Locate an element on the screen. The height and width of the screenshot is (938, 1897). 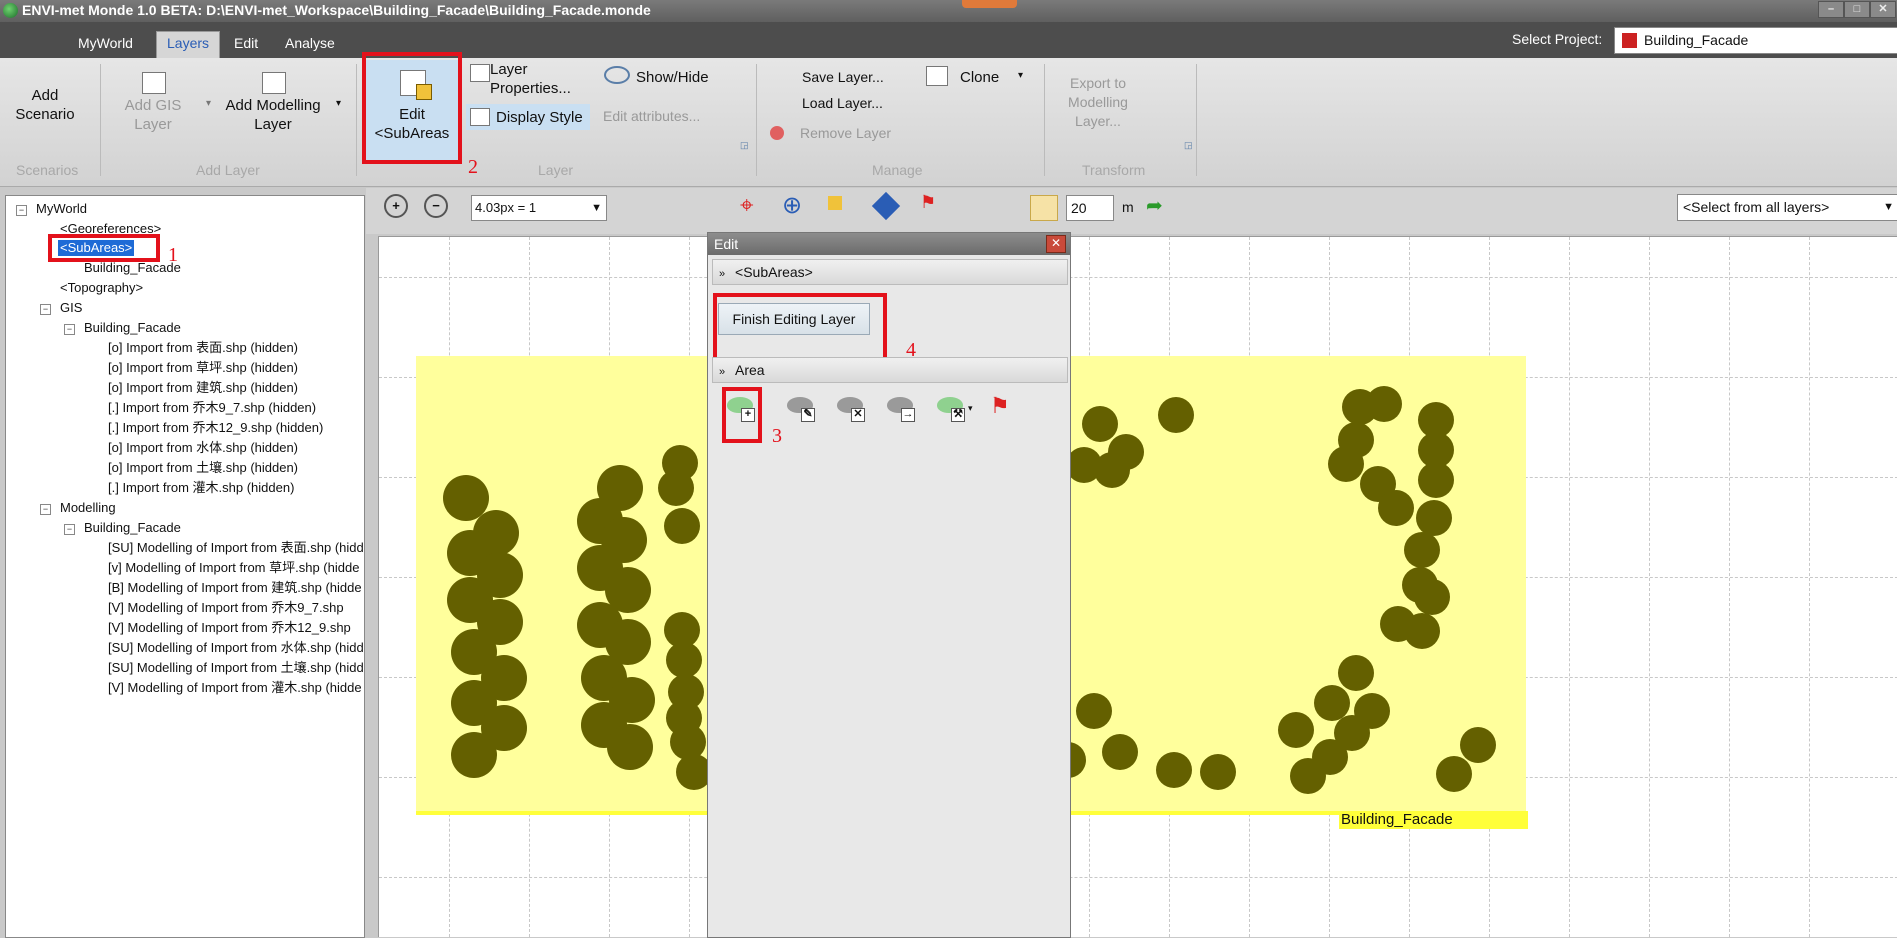
zoom-scale-select: 4.03px = 1 ▼ is located at coordinates (539, 208).